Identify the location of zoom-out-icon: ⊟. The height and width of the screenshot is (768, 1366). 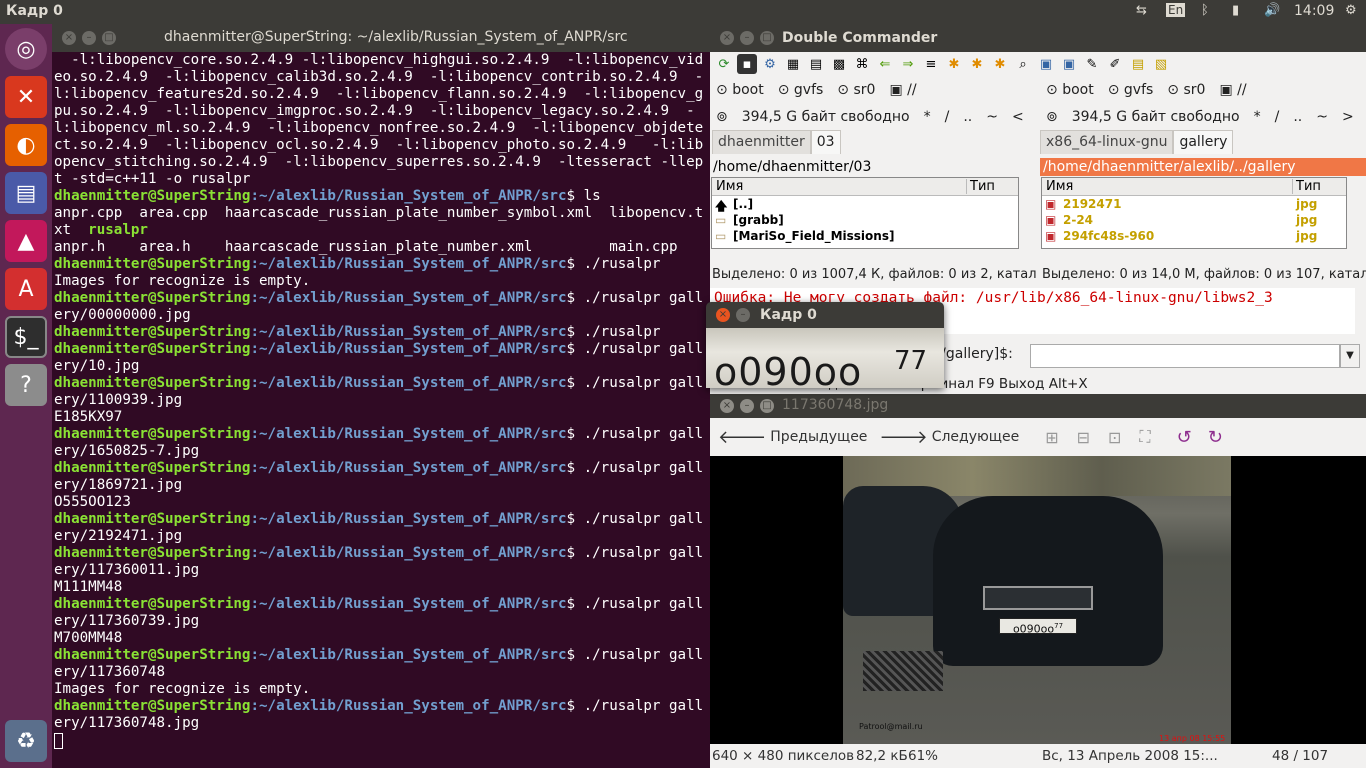
(1083, 437).